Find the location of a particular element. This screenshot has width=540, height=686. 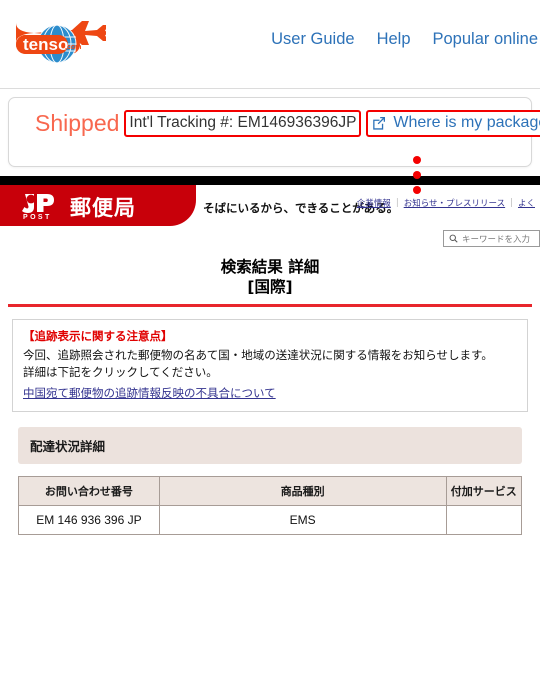

svg-text: POST is located at coordinates (37, 217).